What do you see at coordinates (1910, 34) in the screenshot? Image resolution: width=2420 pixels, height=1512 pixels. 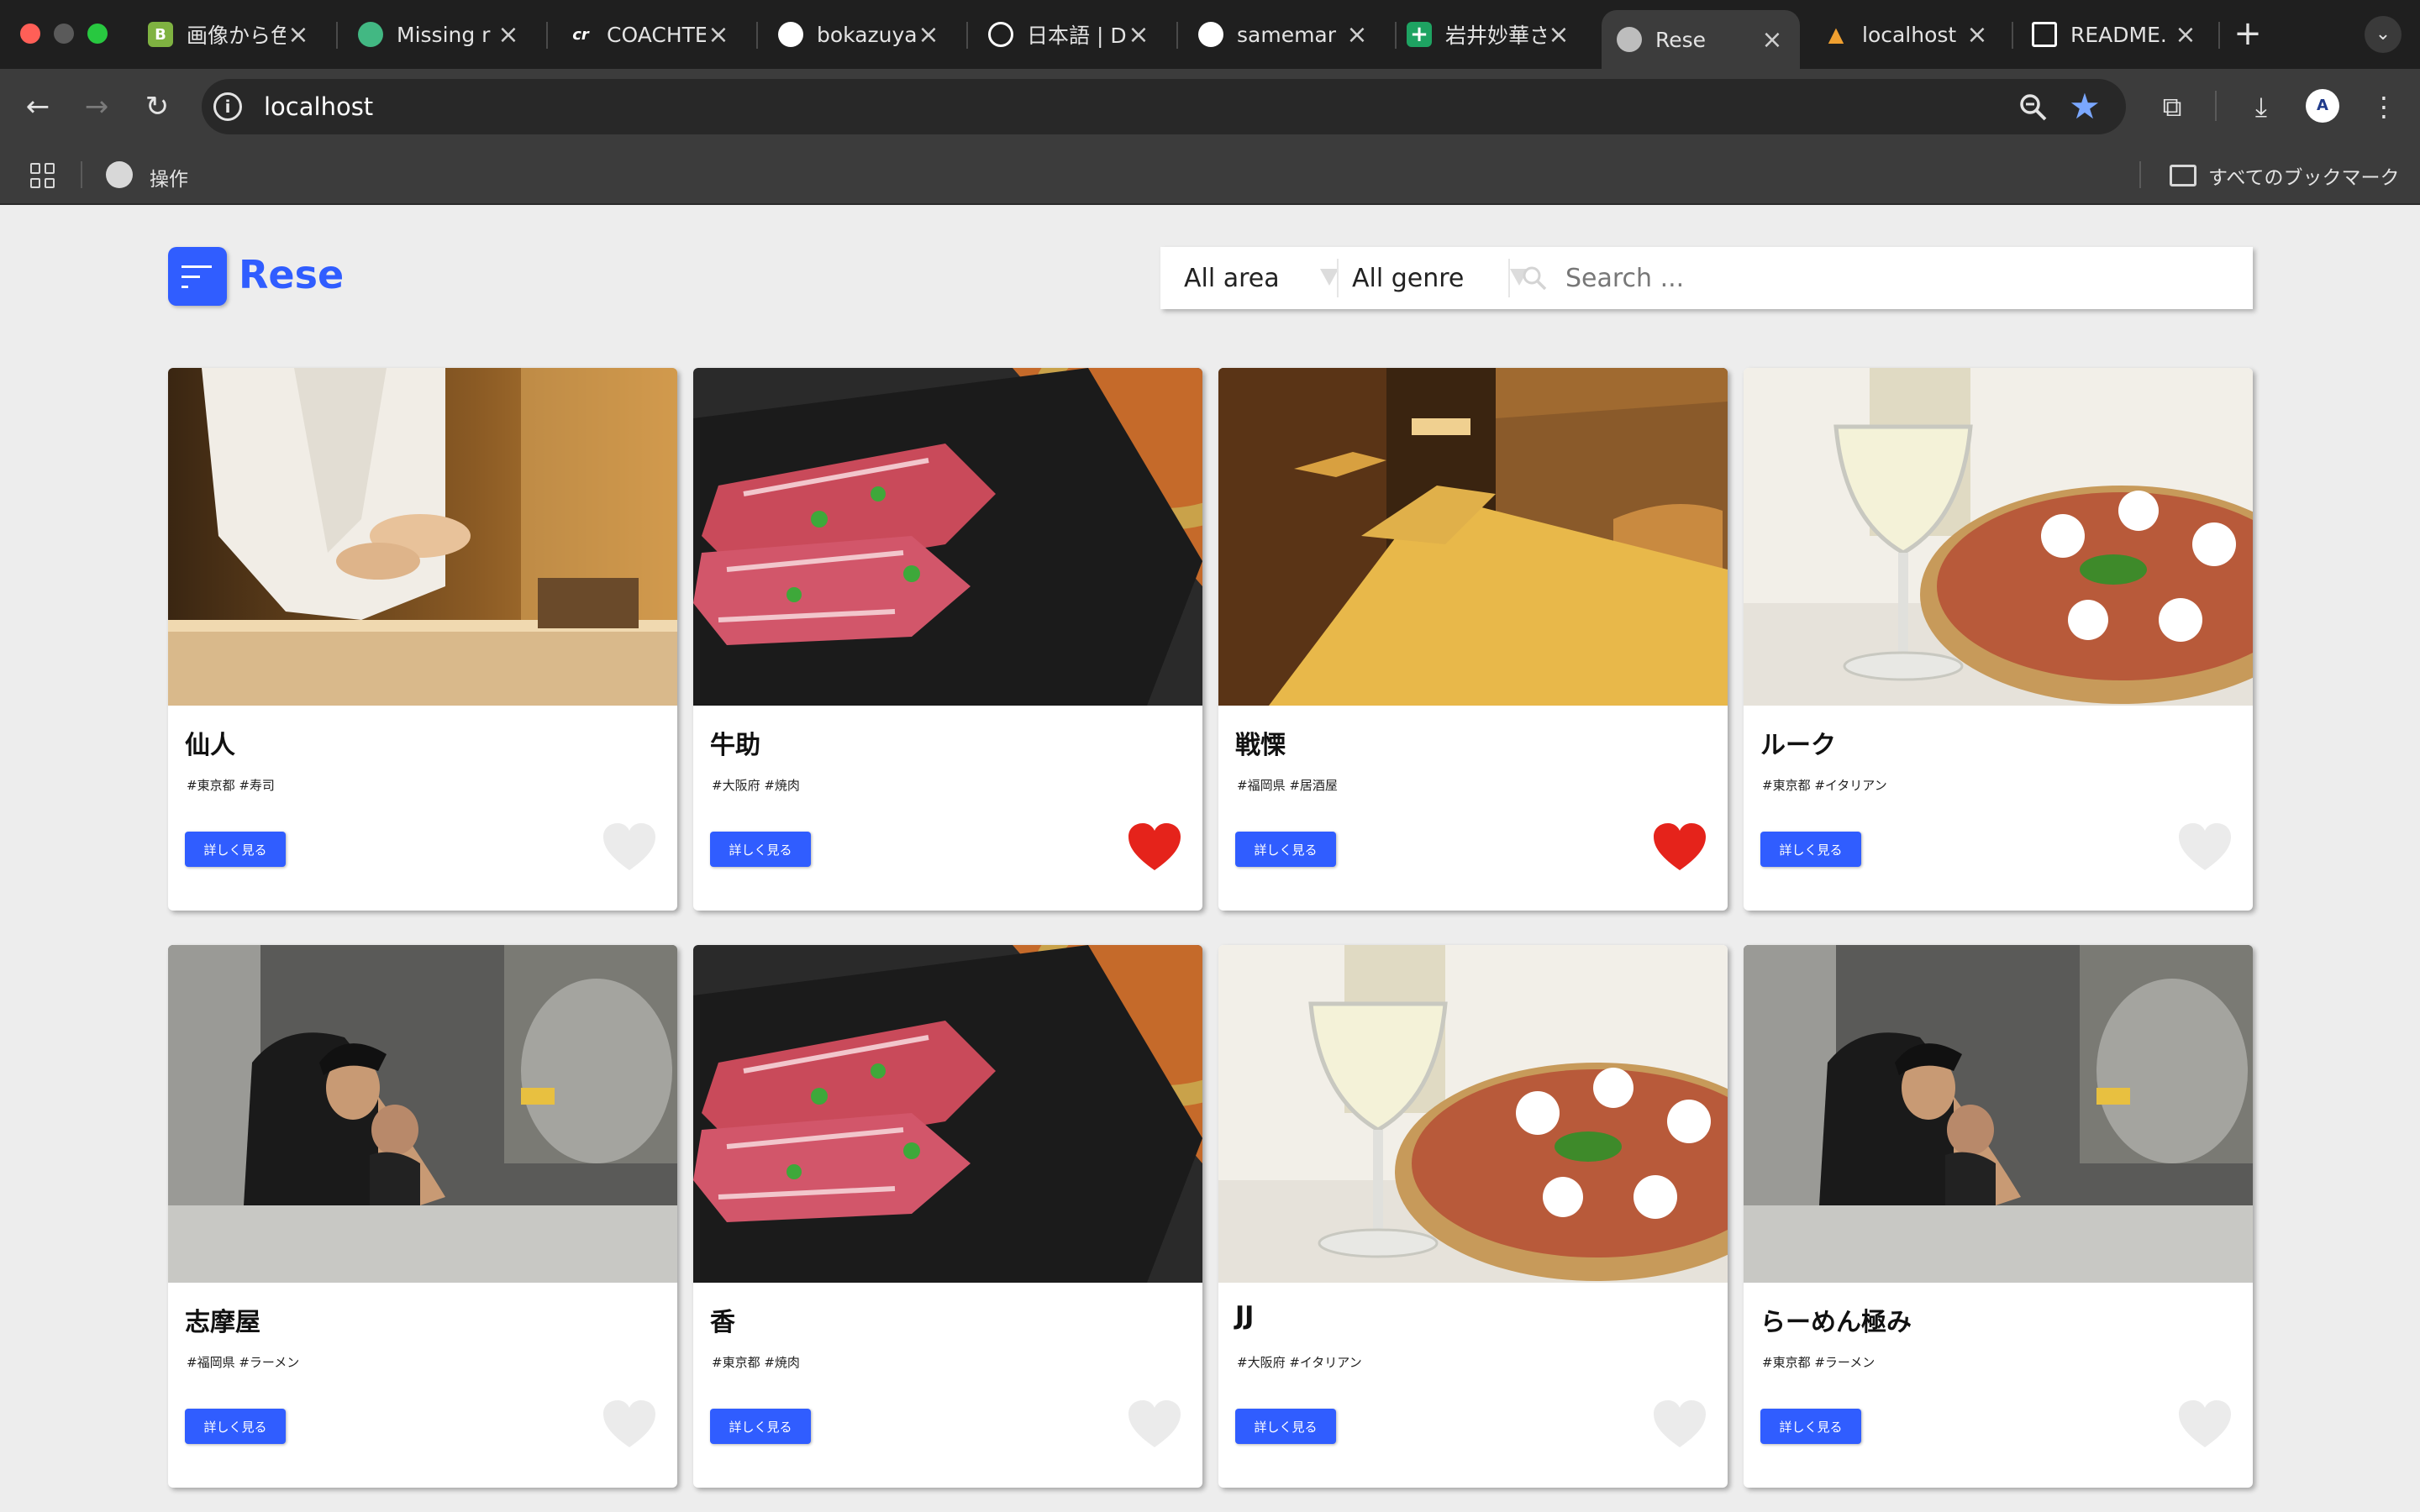 I see `tab-title: localhost` at bounding box center [1910, 34].